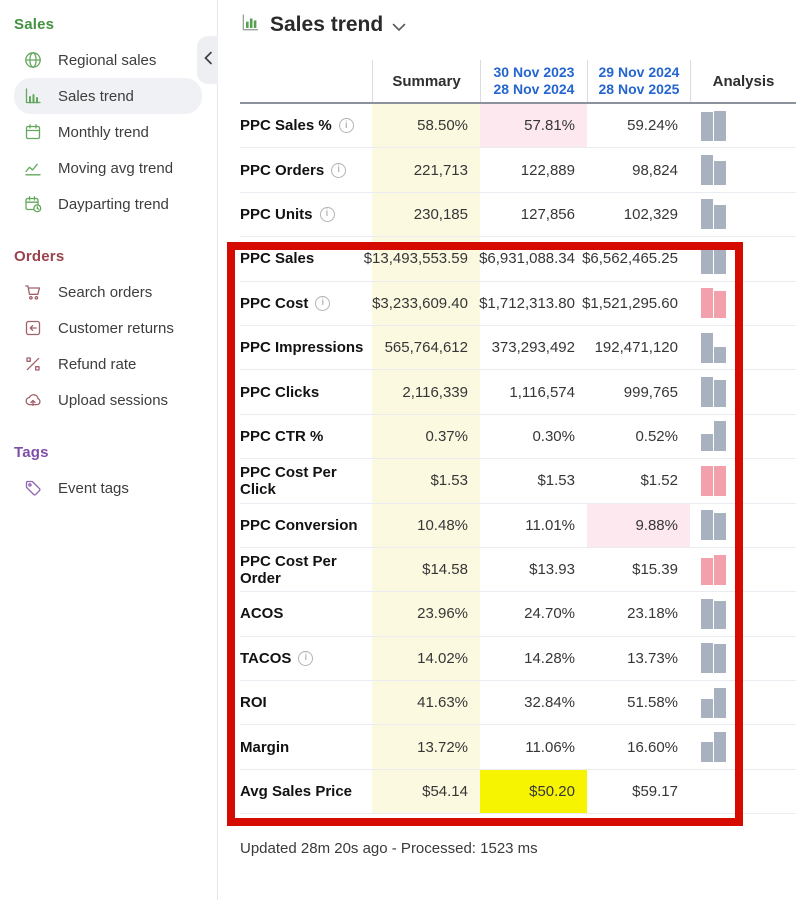 Image resolution: width=806 pixels, height=900 pixels. What do you see at coordinates (638, 81) in the screenshot?
I see `column-header-period2: 29 Nov 2024 28 Nov 2025` at bounding box center [638, 81].